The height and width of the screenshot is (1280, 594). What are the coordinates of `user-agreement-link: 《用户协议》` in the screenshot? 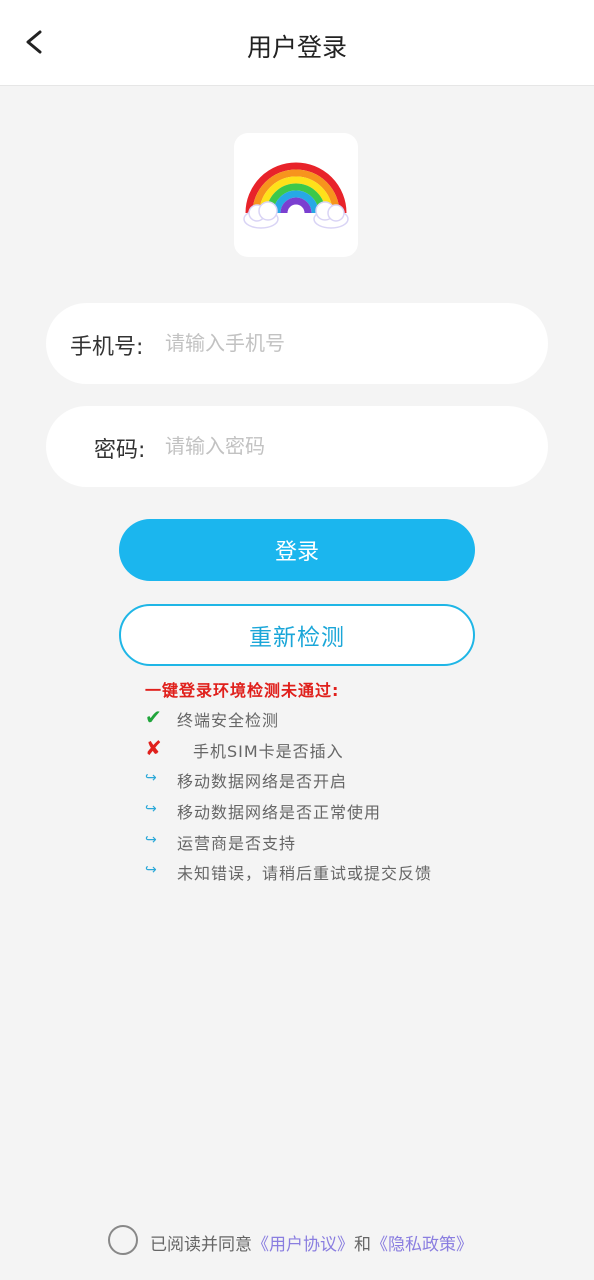 It's located at (303, 1245).